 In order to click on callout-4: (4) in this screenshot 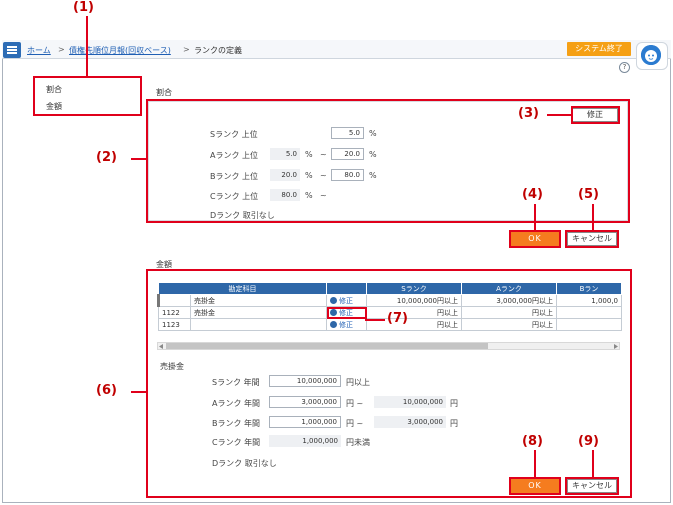, I will do `click(532, 194)`.